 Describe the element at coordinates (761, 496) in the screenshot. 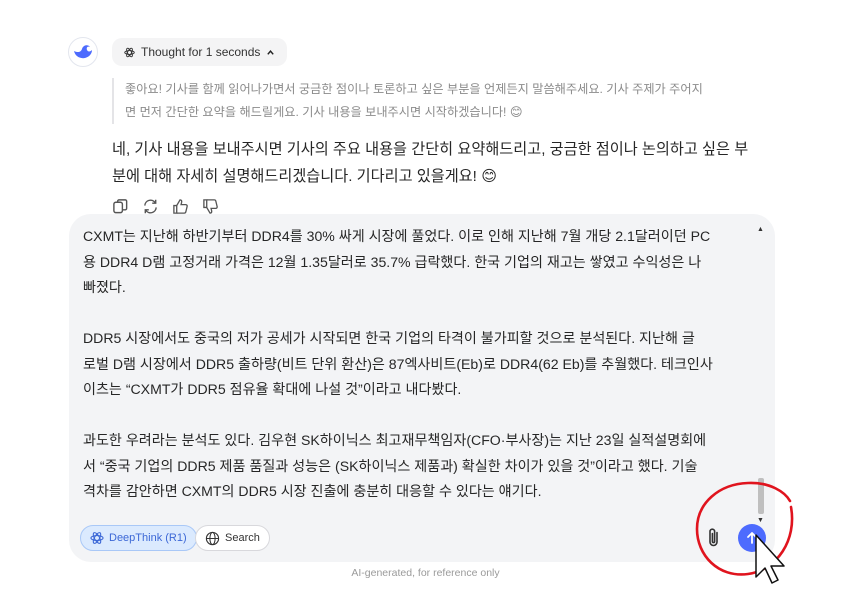

I see `scrollbar-thumb` at that location.